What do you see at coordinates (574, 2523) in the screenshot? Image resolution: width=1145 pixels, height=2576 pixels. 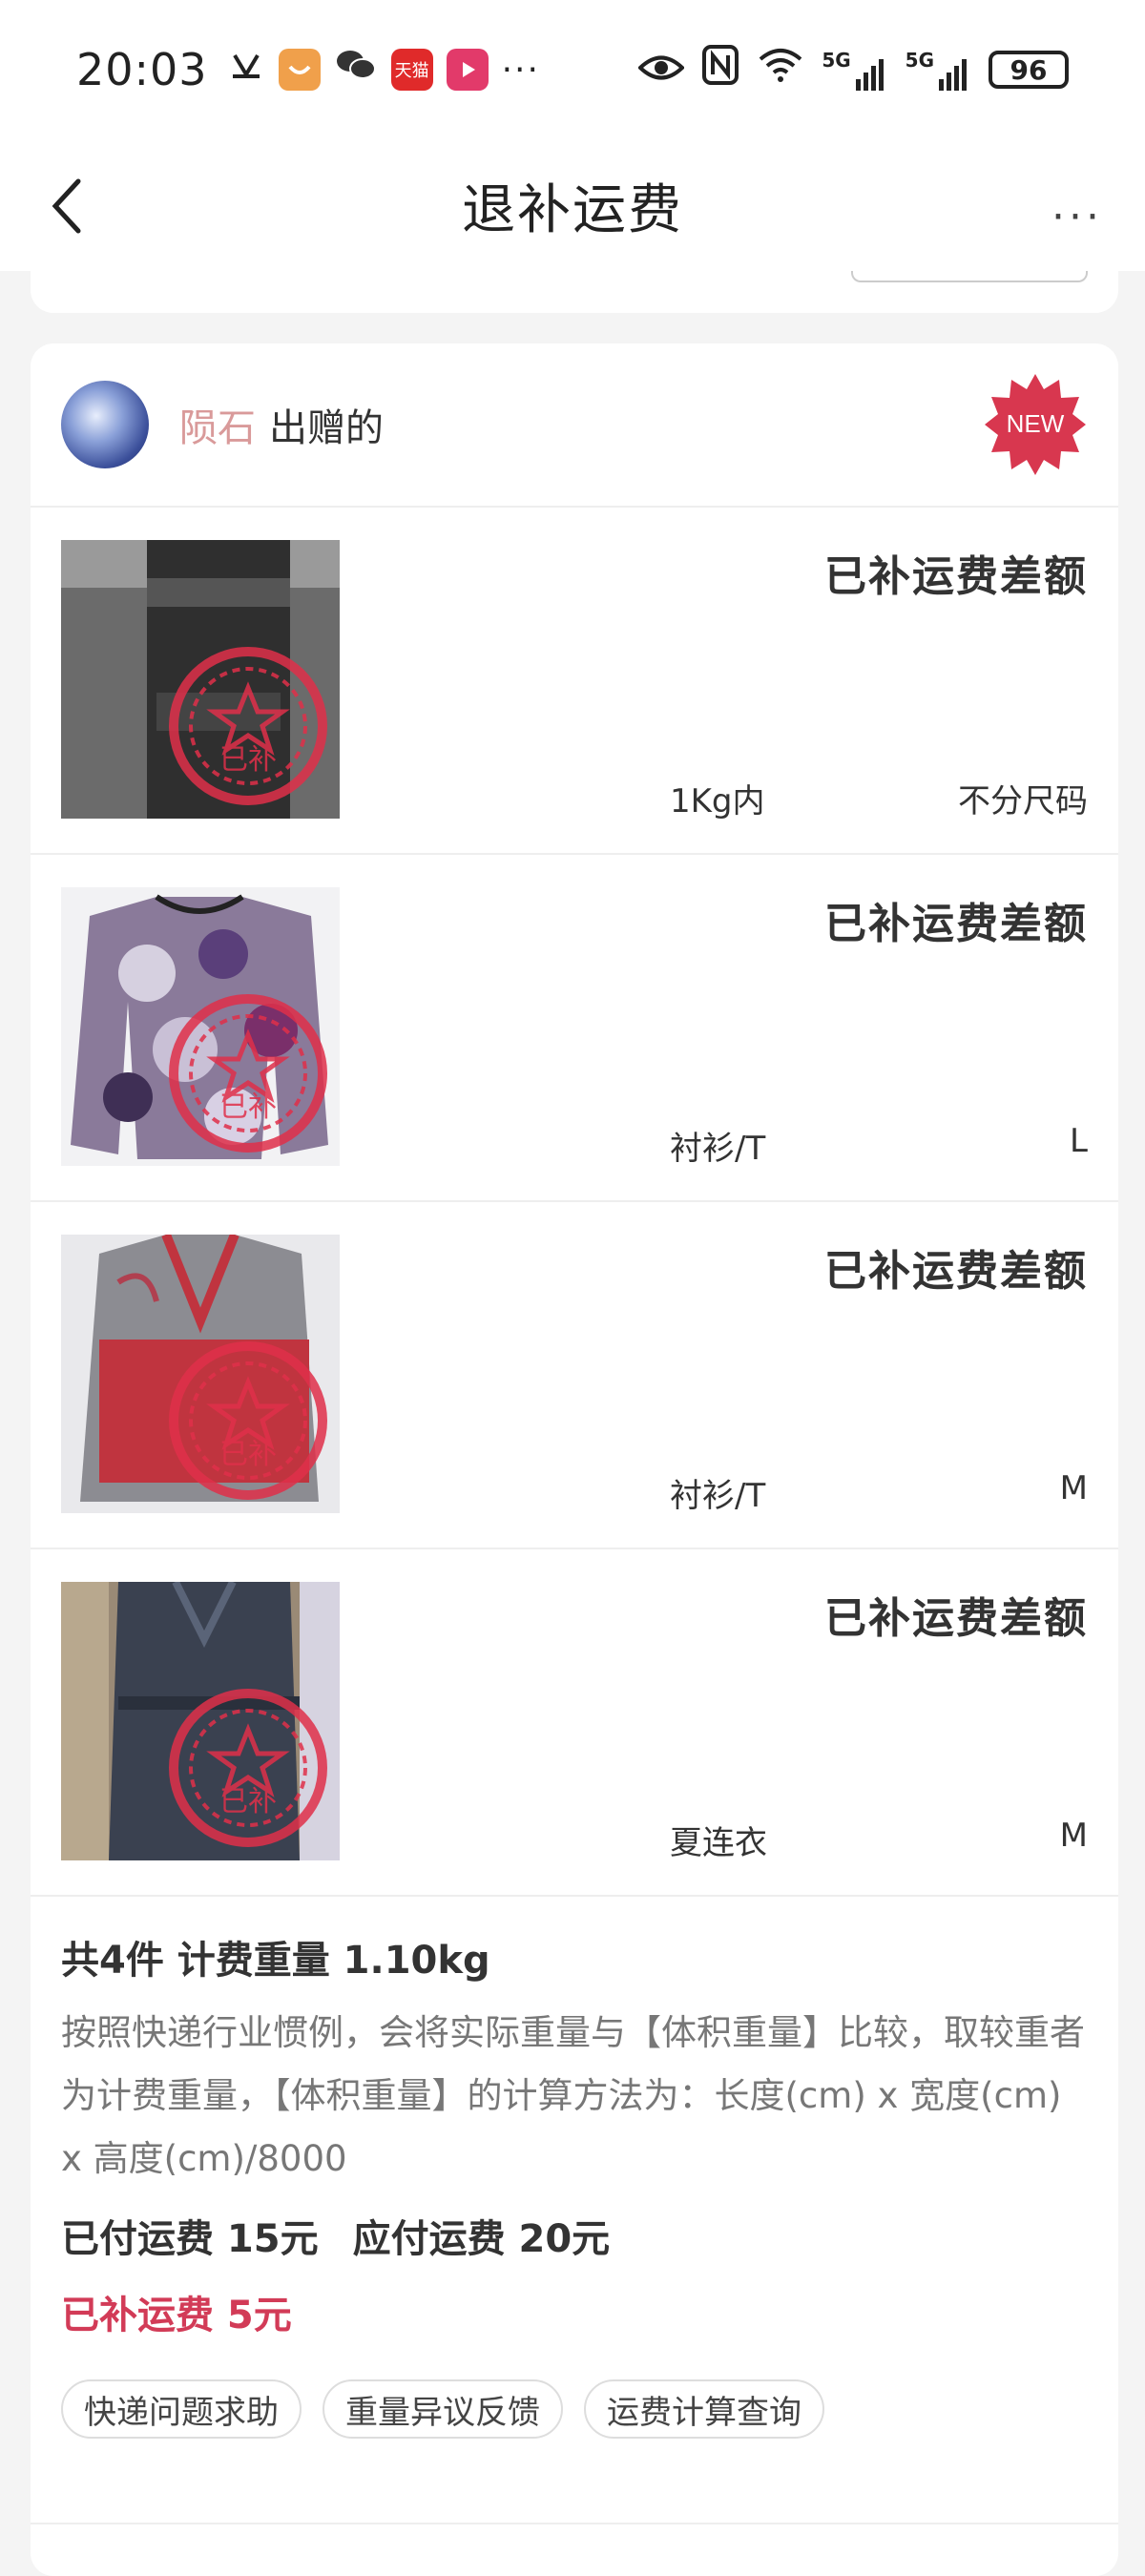 I see `divider` at bounding box center [574, 2523].